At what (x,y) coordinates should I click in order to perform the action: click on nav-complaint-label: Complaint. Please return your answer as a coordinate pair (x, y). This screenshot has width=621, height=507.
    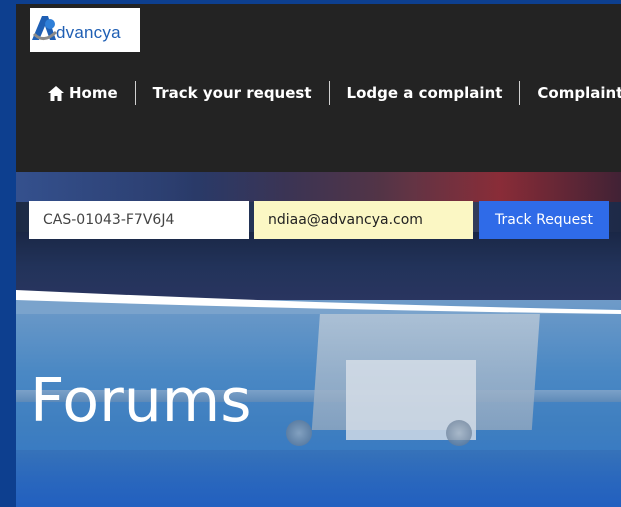
    Looking at the image, I should click on (579, 93).